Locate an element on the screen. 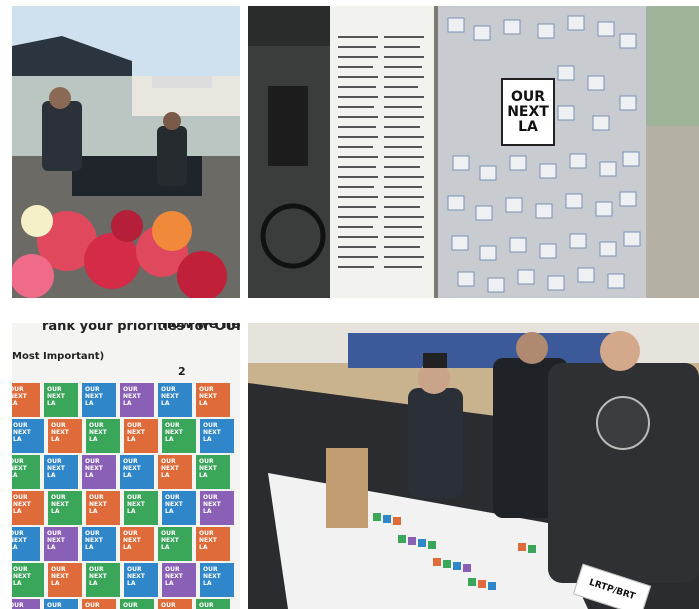  sign-line-1: OUR is located at coordinates (528, 96).